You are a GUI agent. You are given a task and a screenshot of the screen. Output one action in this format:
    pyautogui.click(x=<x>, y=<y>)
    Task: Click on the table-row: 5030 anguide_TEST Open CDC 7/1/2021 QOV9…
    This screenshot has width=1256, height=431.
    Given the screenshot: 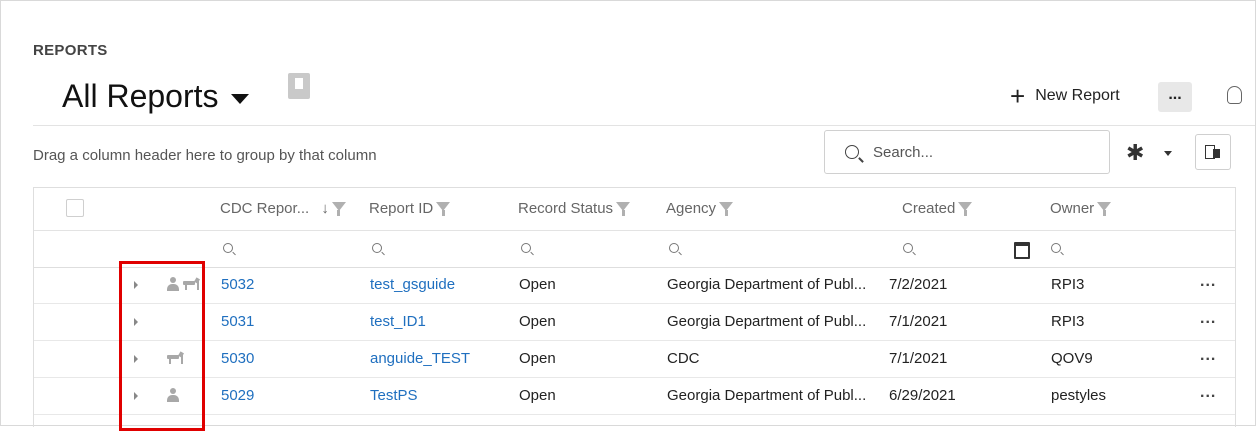 What is the action you would take?
    pyautogui.click(x=634, y=359)
    